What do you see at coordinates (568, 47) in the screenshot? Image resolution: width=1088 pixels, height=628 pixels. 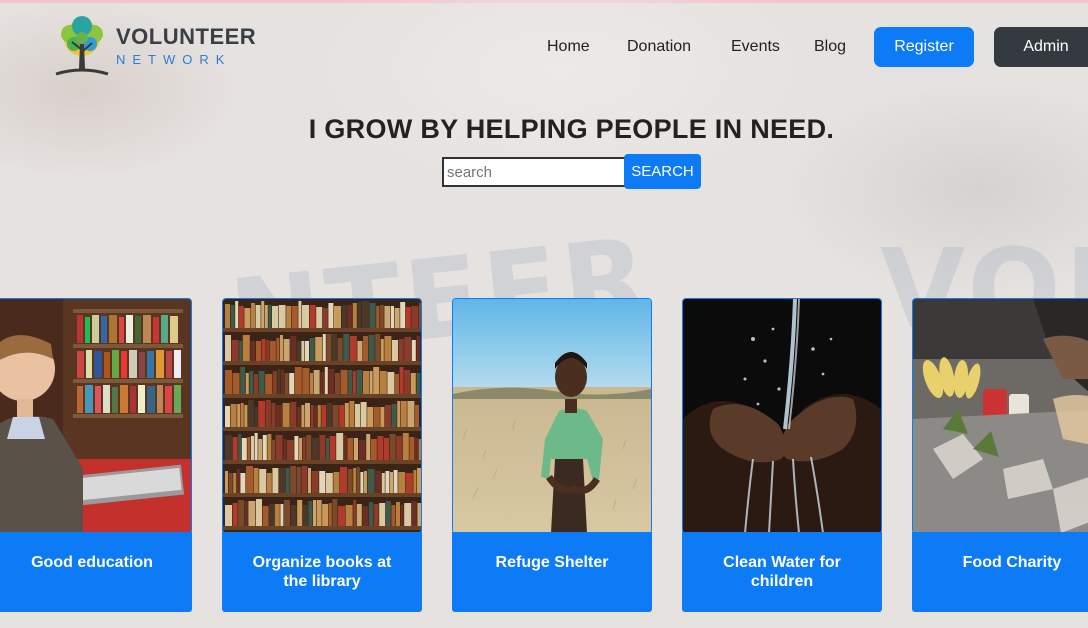 I see `nav-home: Home` at bounding box center [568, 47].